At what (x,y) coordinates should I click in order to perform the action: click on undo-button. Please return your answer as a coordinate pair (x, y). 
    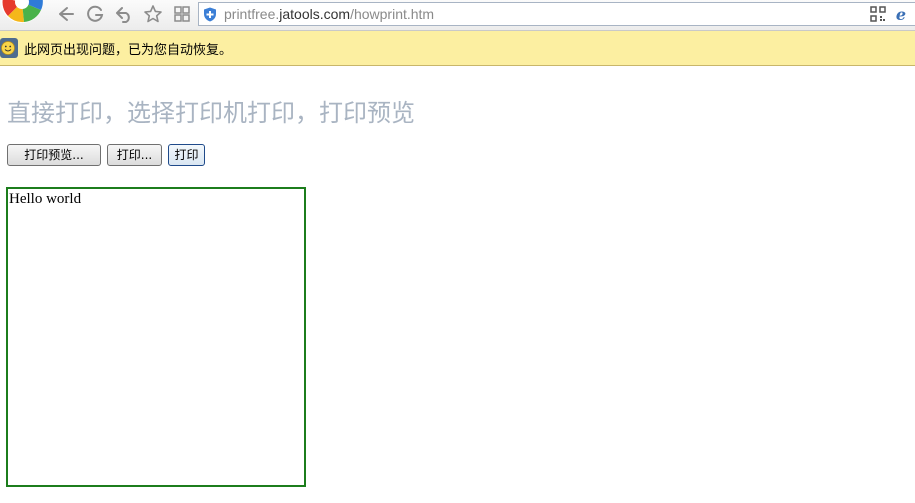
    Looking at the image, I should click on (124, 14).